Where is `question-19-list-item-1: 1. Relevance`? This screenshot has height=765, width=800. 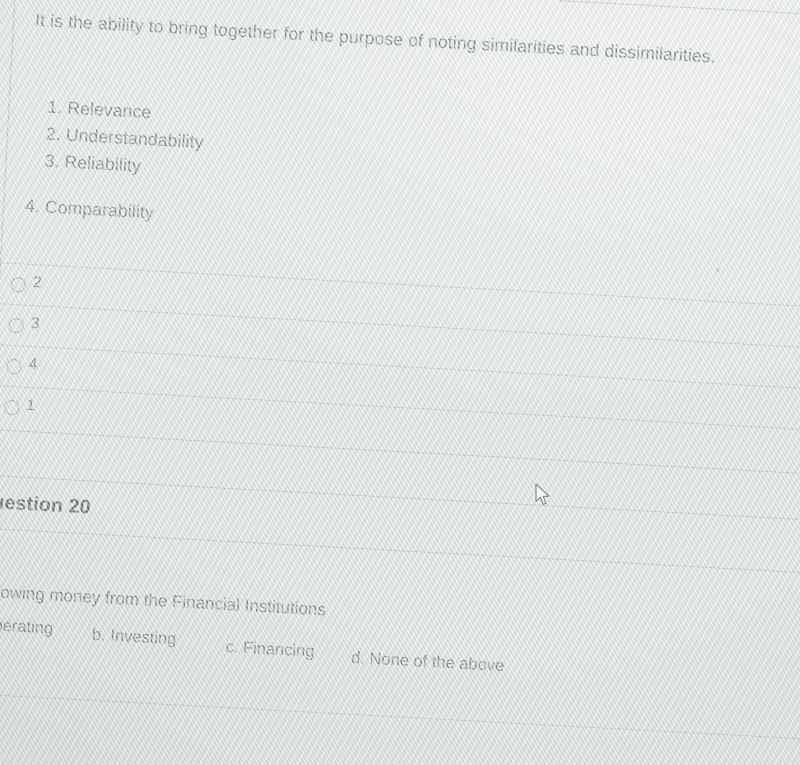 question-19-list-item-1: 1. Relevance is located at coordinates (99, 109).